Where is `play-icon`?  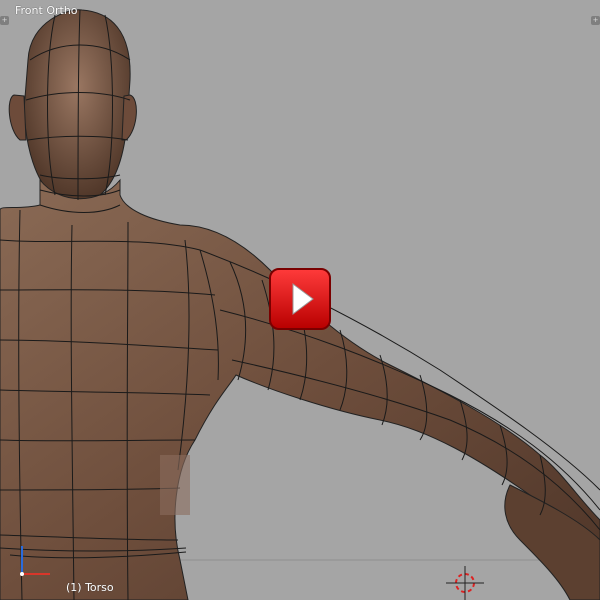
play-icon is located at coordinates (300, 299).